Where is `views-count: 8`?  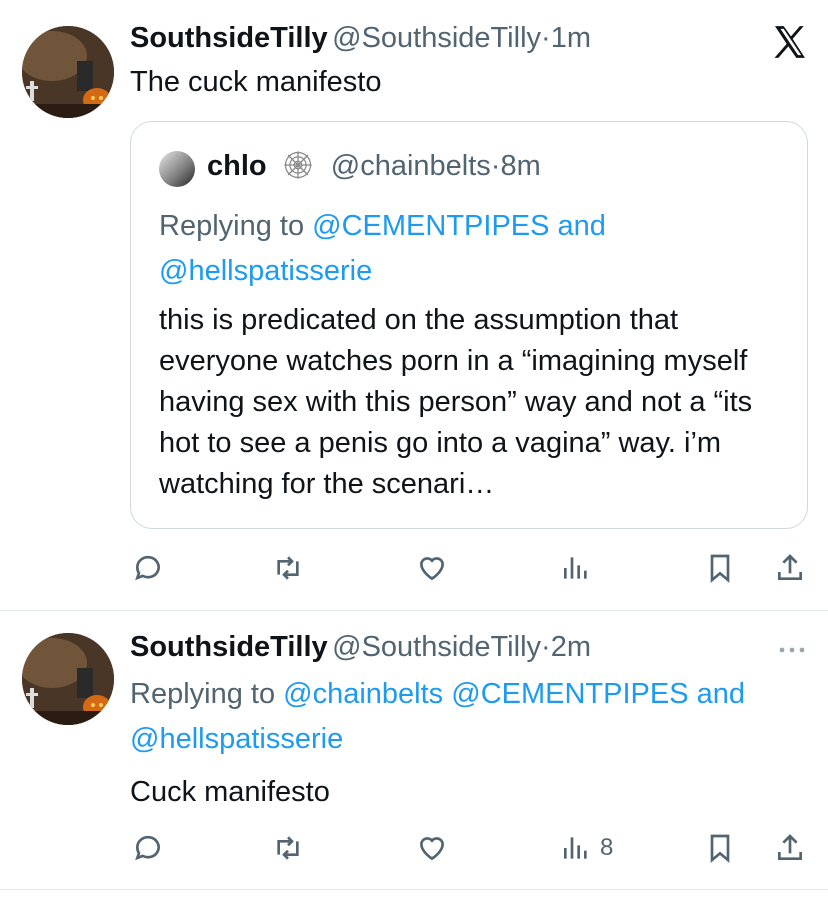 views-count: 8 is located at coordinates (607, 847).